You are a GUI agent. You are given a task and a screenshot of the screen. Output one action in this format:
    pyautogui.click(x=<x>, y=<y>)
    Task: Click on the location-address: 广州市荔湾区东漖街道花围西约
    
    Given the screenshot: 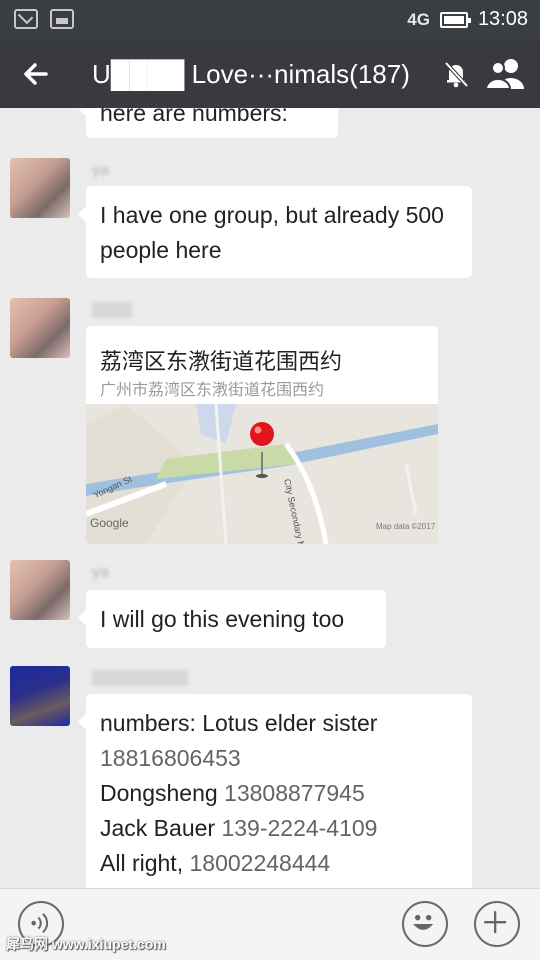 What is the action you would take?
    pyautogui.click(x=212, y=390)
    